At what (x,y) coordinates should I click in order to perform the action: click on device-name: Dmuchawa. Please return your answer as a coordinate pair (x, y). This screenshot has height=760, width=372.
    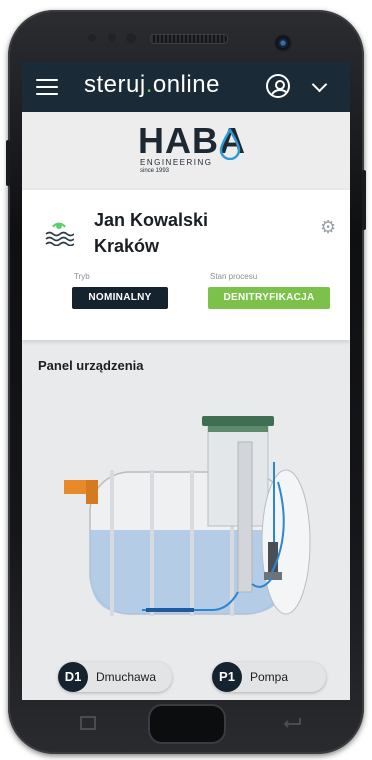
    Looking at the image, I should click on (126, 677).